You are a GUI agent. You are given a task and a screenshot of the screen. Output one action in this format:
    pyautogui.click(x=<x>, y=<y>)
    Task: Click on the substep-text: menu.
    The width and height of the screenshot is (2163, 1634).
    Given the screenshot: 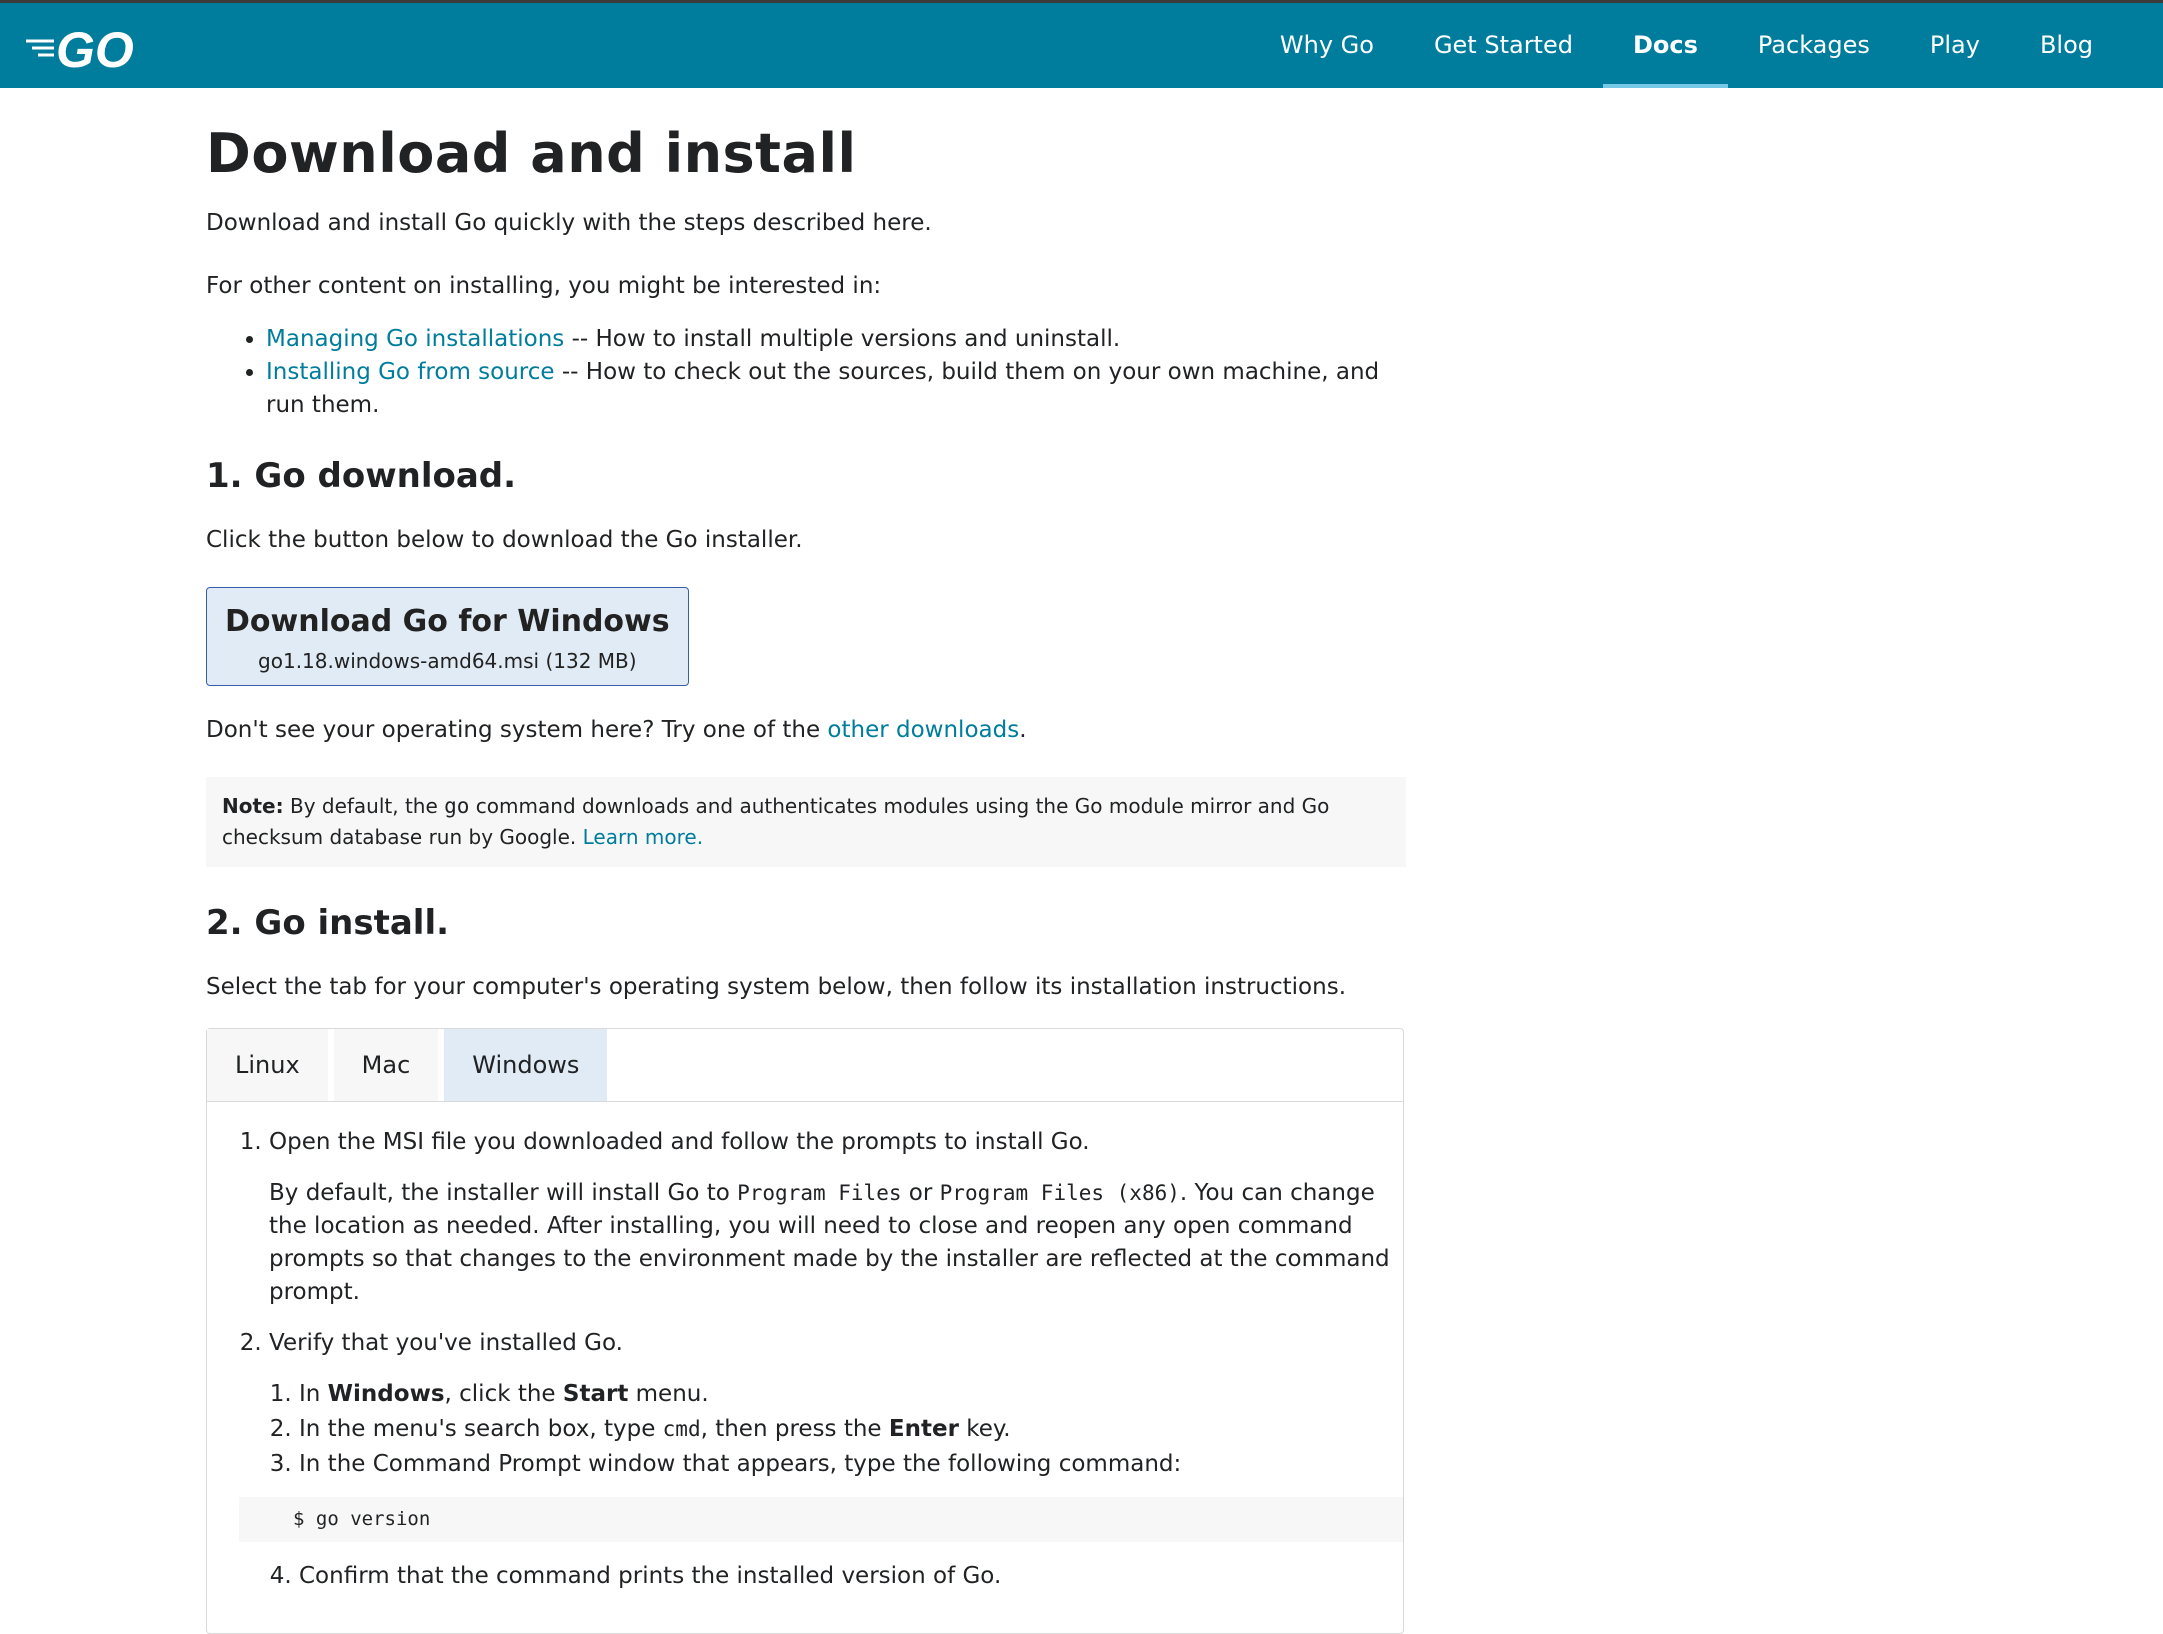 What is the action you would take?
    pyautogui.click(x=668, y=1394)
    